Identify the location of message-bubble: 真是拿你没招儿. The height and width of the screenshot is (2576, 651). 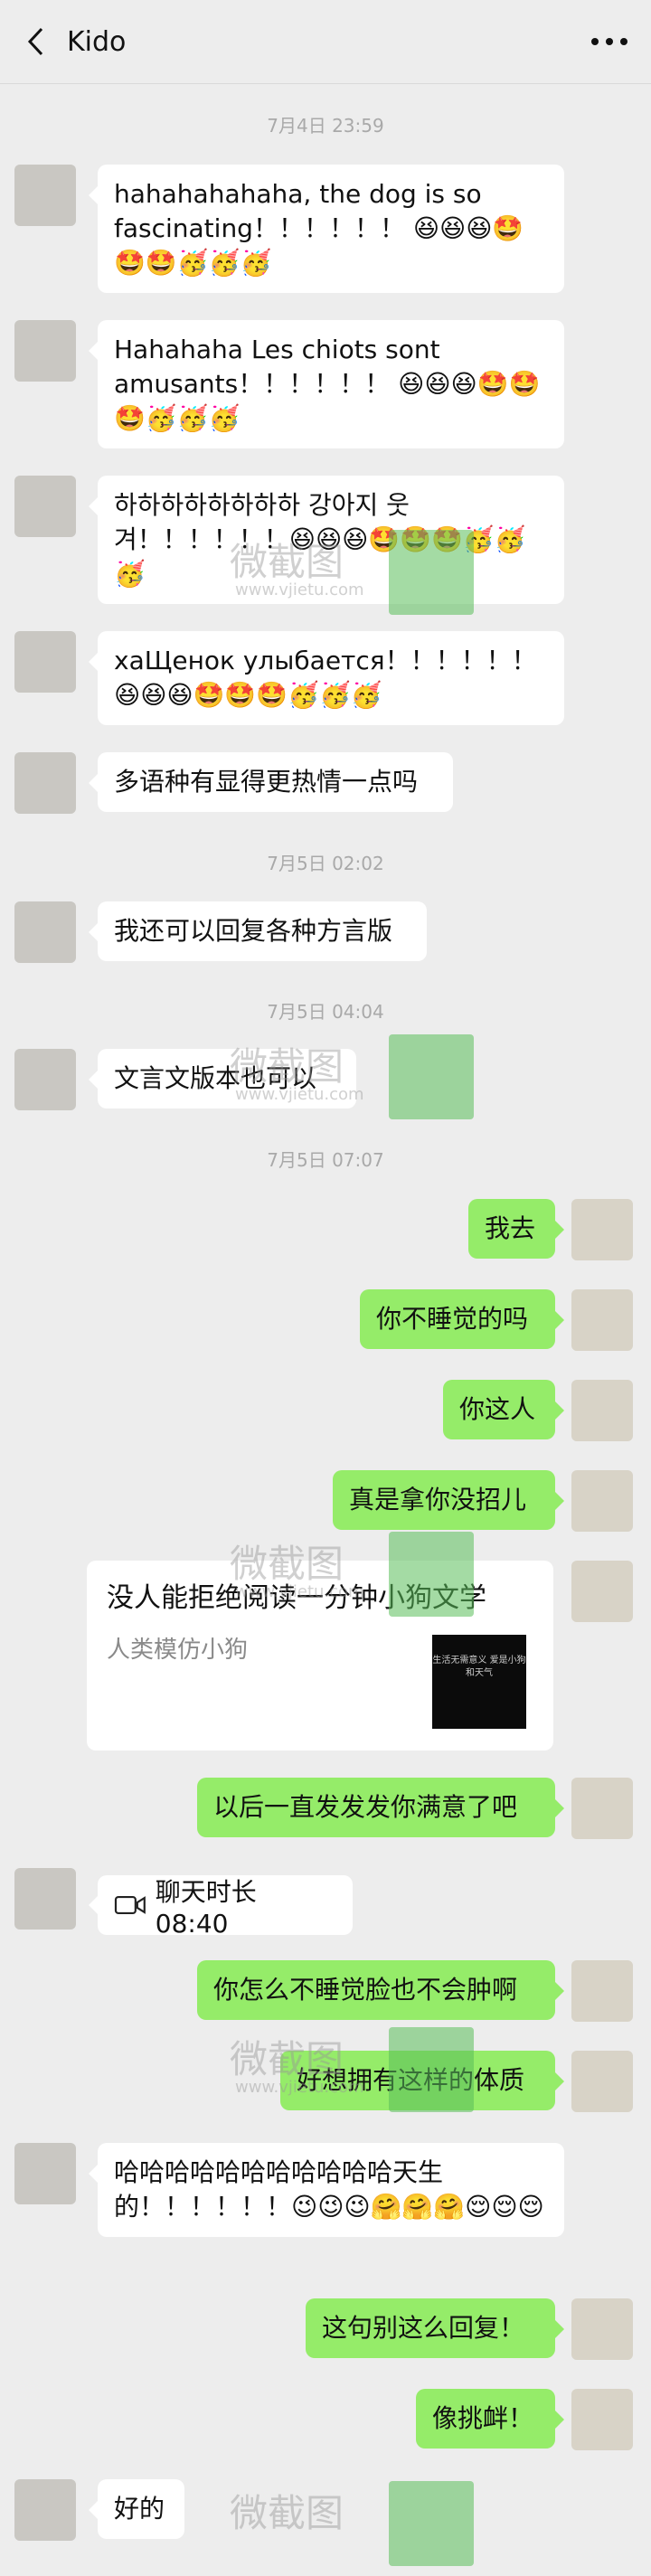
(449, 1500).